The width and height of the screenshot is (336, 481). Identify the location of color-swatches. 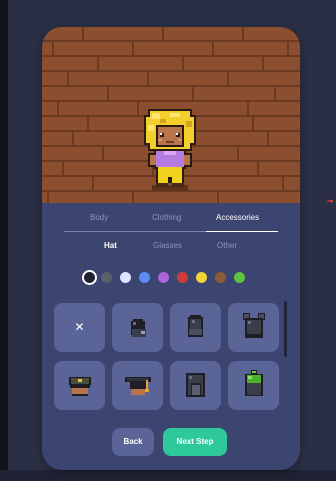
(172, 279).